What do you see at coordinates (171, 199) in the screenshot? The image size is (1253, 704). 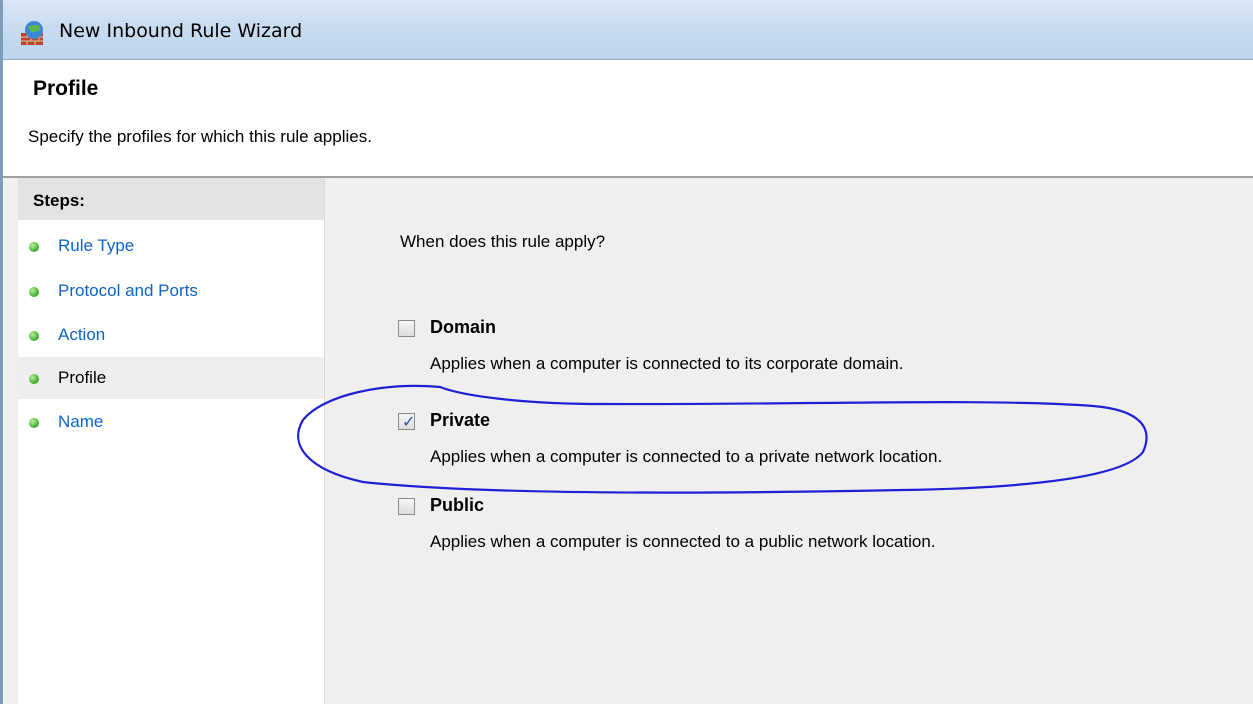 I see `steps-header: Steps:` at bounding box center [171, 199].